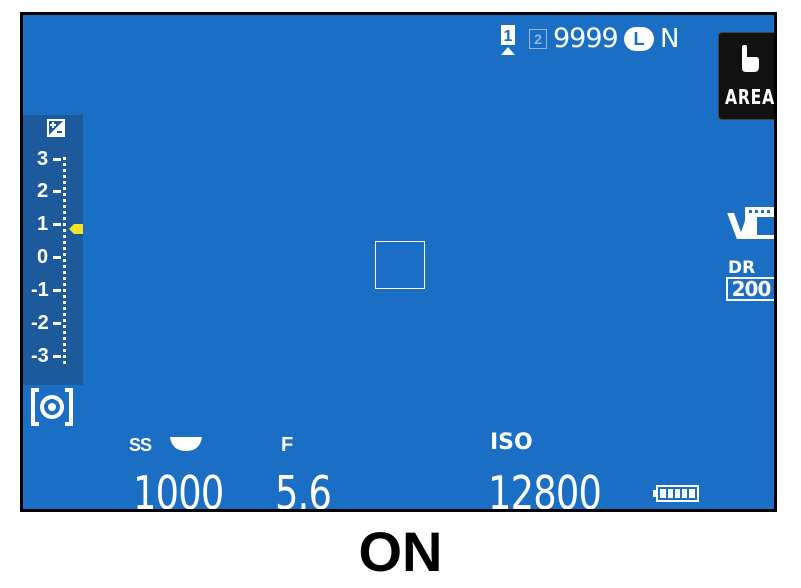  What do you see at coordinates (40, 290) in the screenshot?
I see `ev-label-minus1: -1` at bounding box center [40, 290].